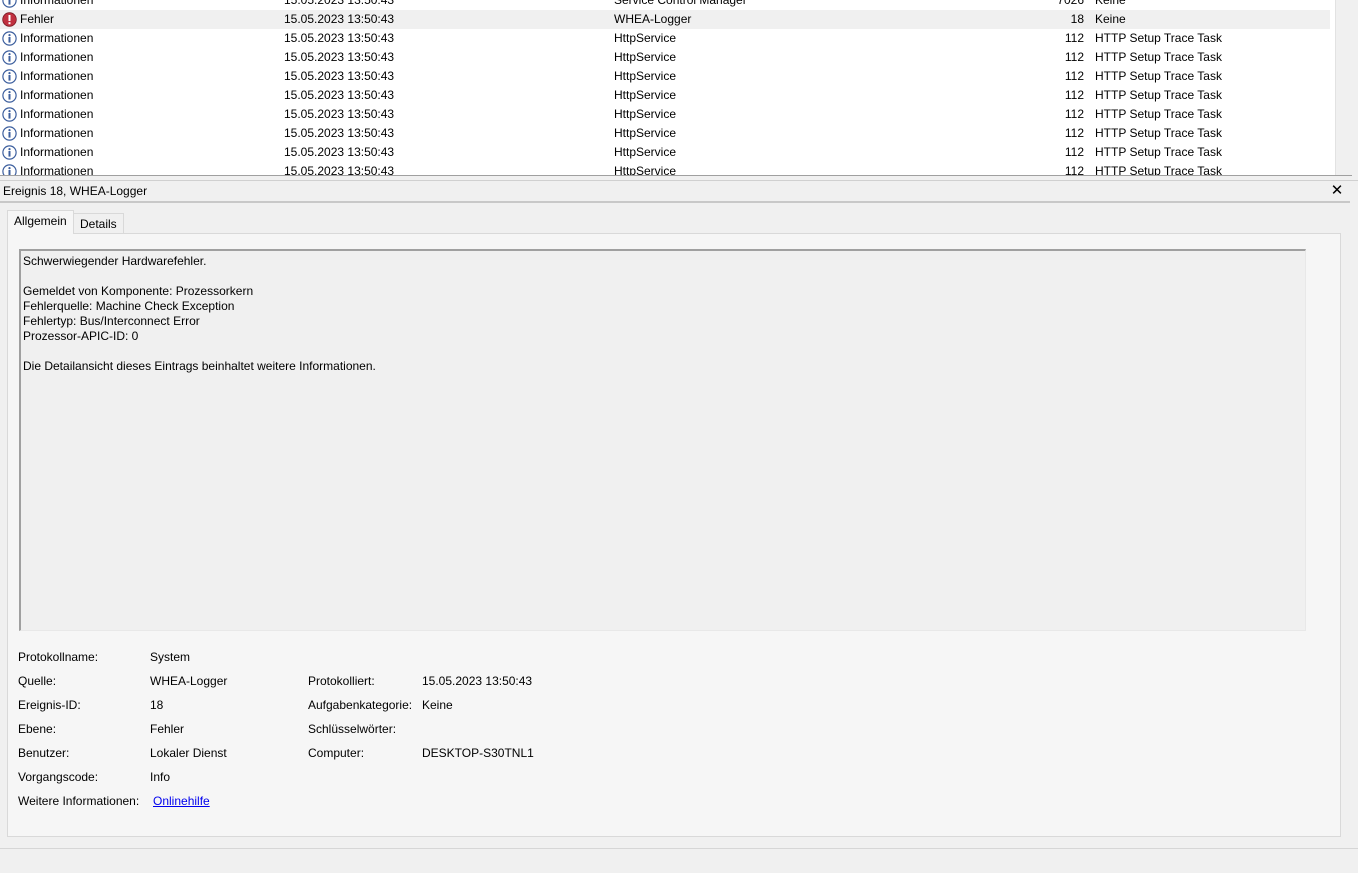 Image resolution: width=1358 pixels, height=873 pixels. I want to click on row-event-id: 7026, so click(1070, 3).